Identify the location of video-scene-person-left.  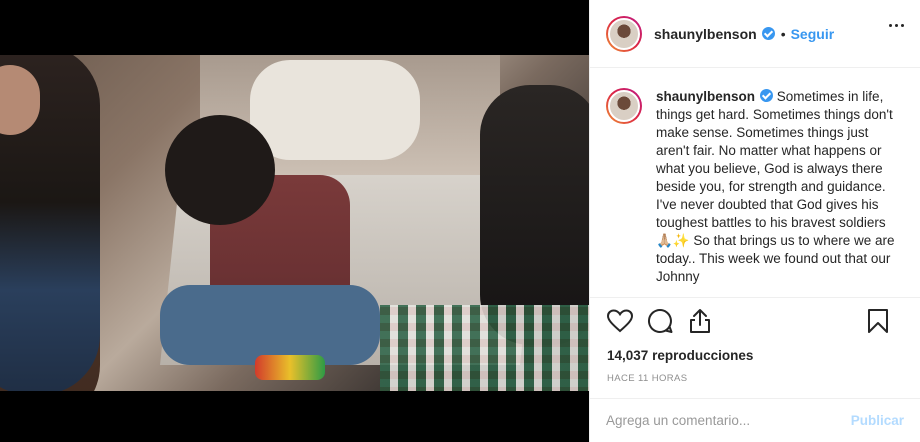
(50, 223).